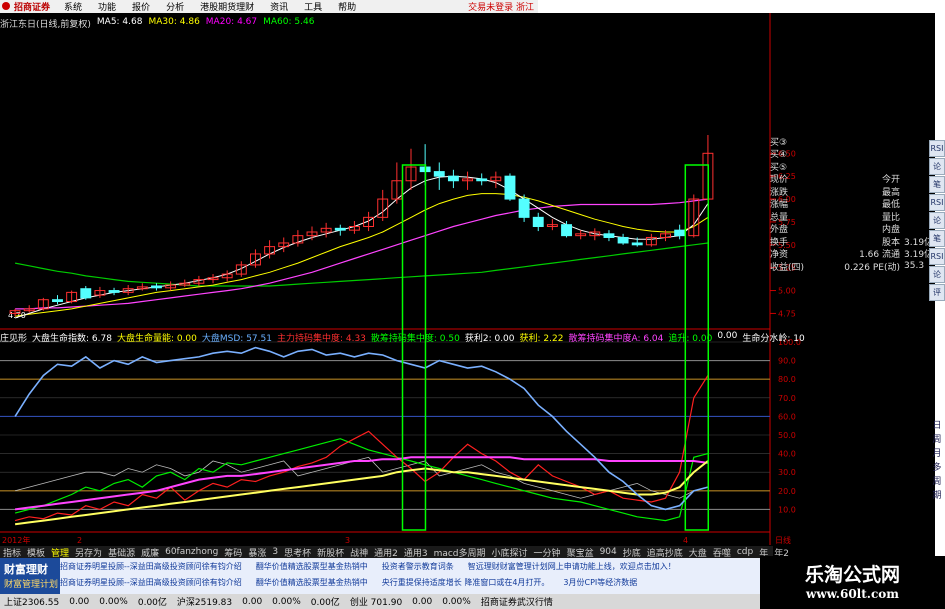 The height and width of the screenshot is (609, 945). Describe the element at coordinates (937, 453) in the screenshot. I see `period-tab: 月` at that location.